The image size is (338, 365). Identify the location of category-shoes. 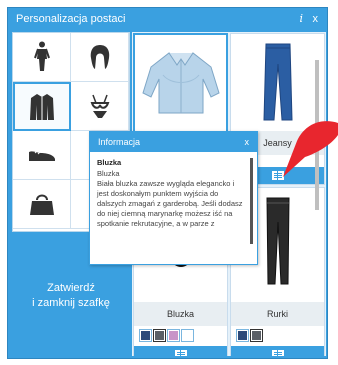
(42, 155).